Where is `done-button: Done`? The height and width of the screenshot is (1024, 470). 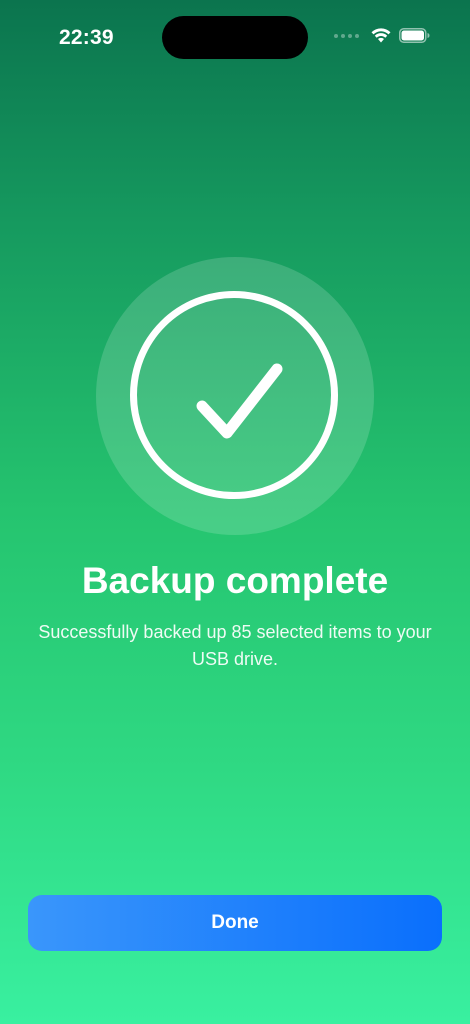 done-button: Done is located at coordinates (235, 923).